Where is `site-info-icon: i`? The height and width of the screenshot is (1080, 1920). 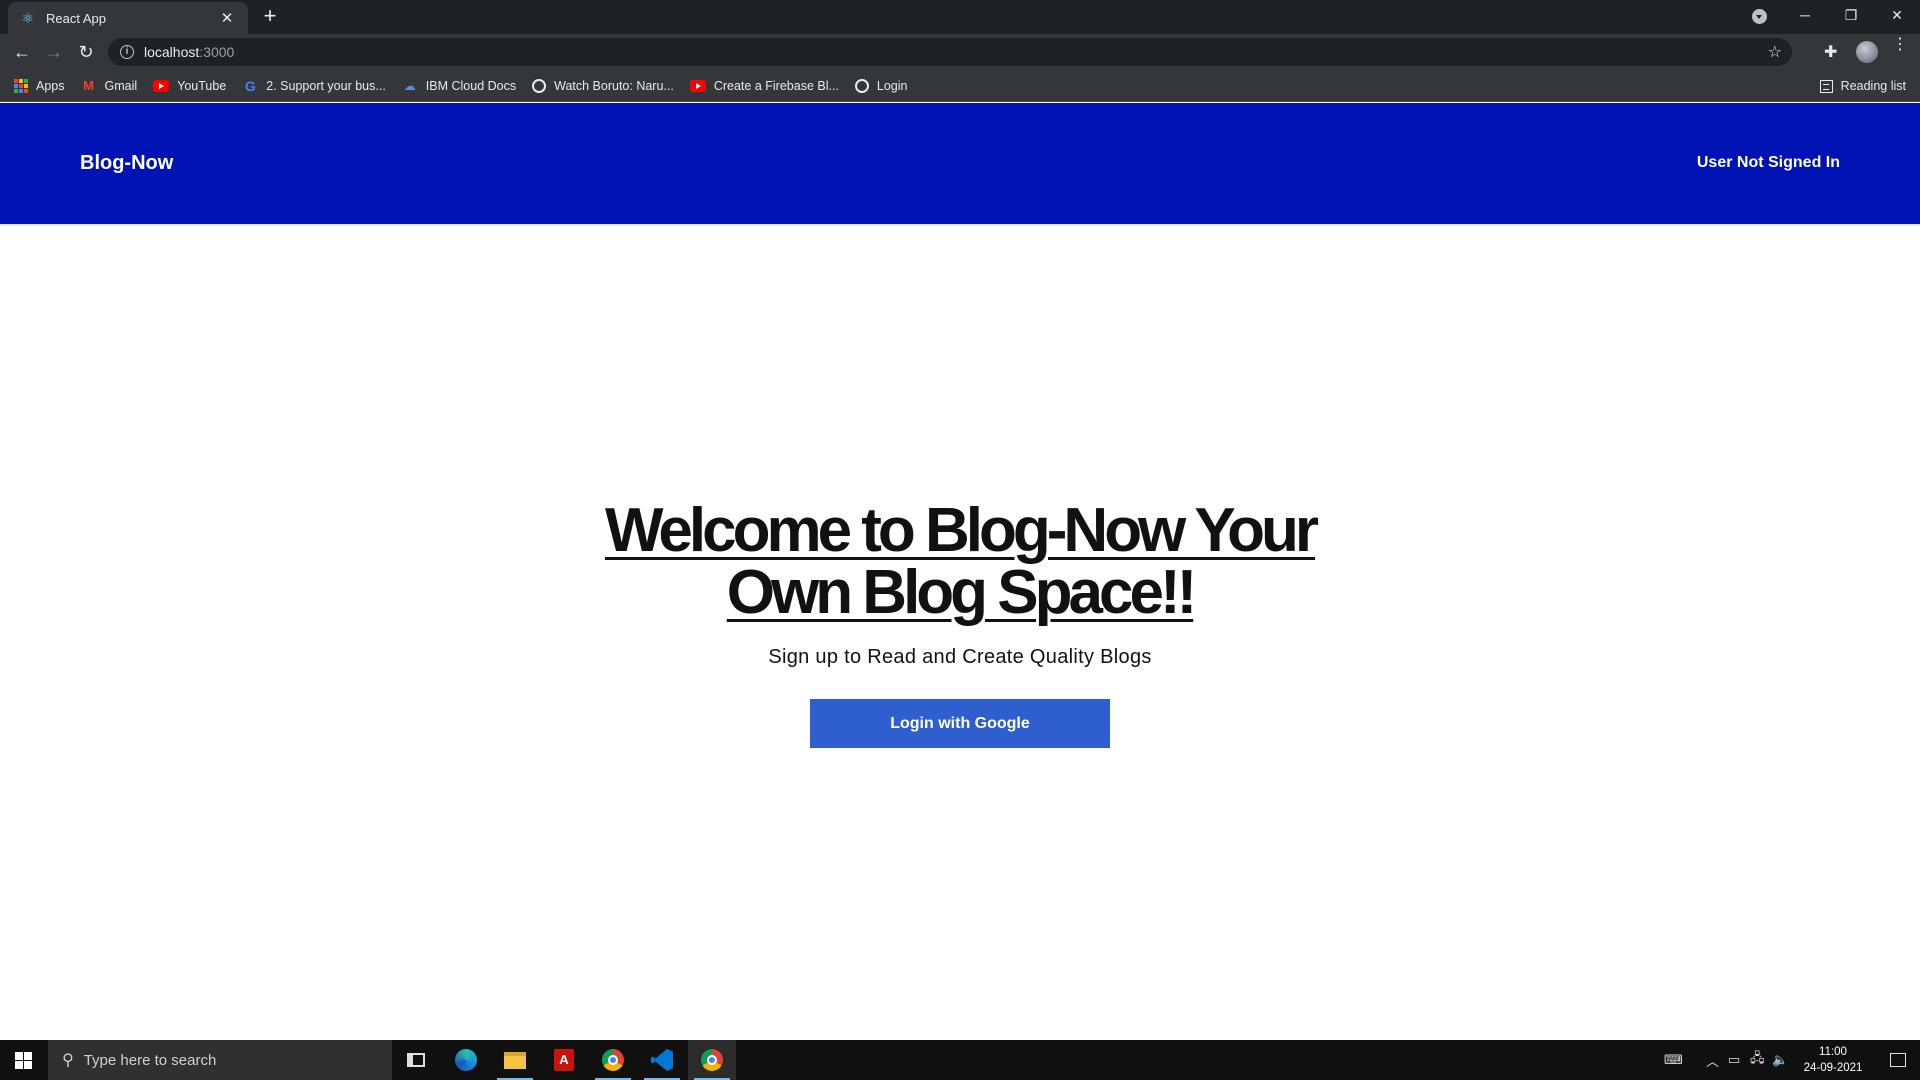
site-info-icon: i is located at coordinates (127, 52).